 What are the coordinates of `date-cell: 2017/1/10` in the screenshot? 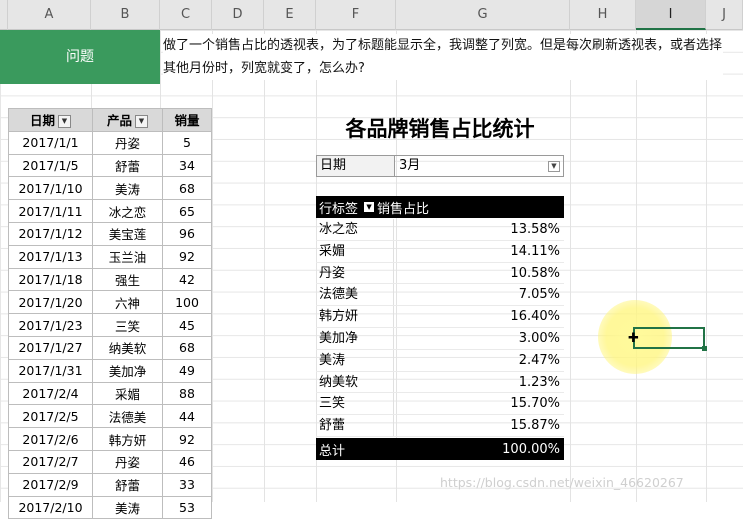 It's located at (50, 188).